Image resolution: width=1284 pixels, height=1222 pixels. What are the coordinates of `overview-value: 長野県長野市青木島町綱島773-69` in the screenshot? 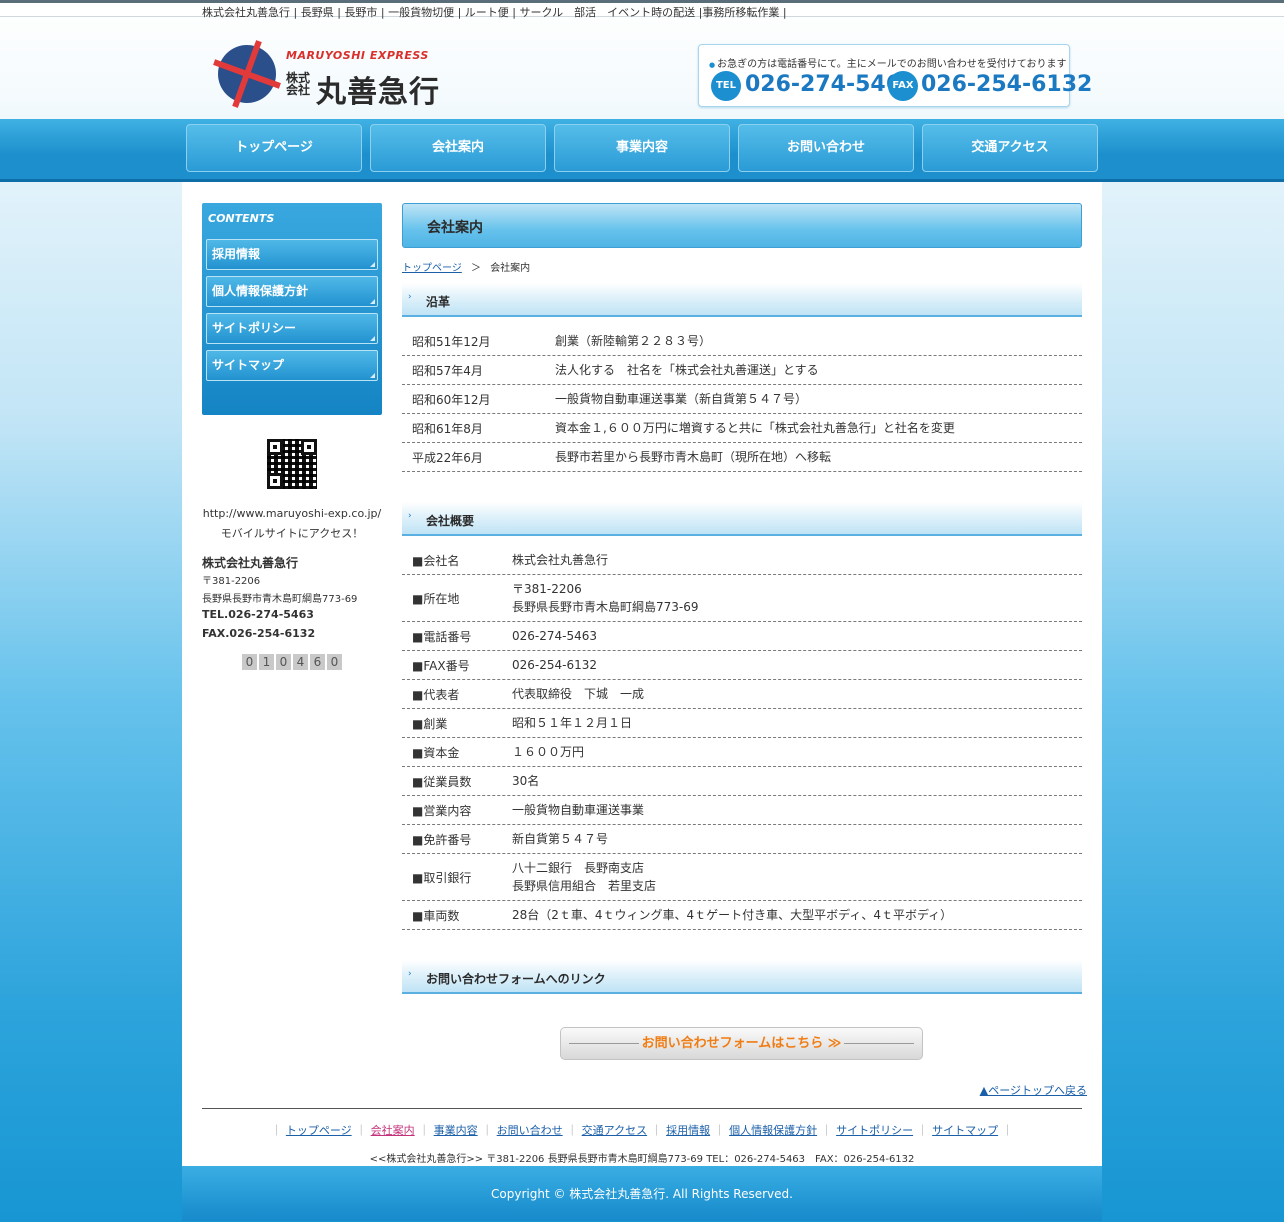 It's located at (605, 607).